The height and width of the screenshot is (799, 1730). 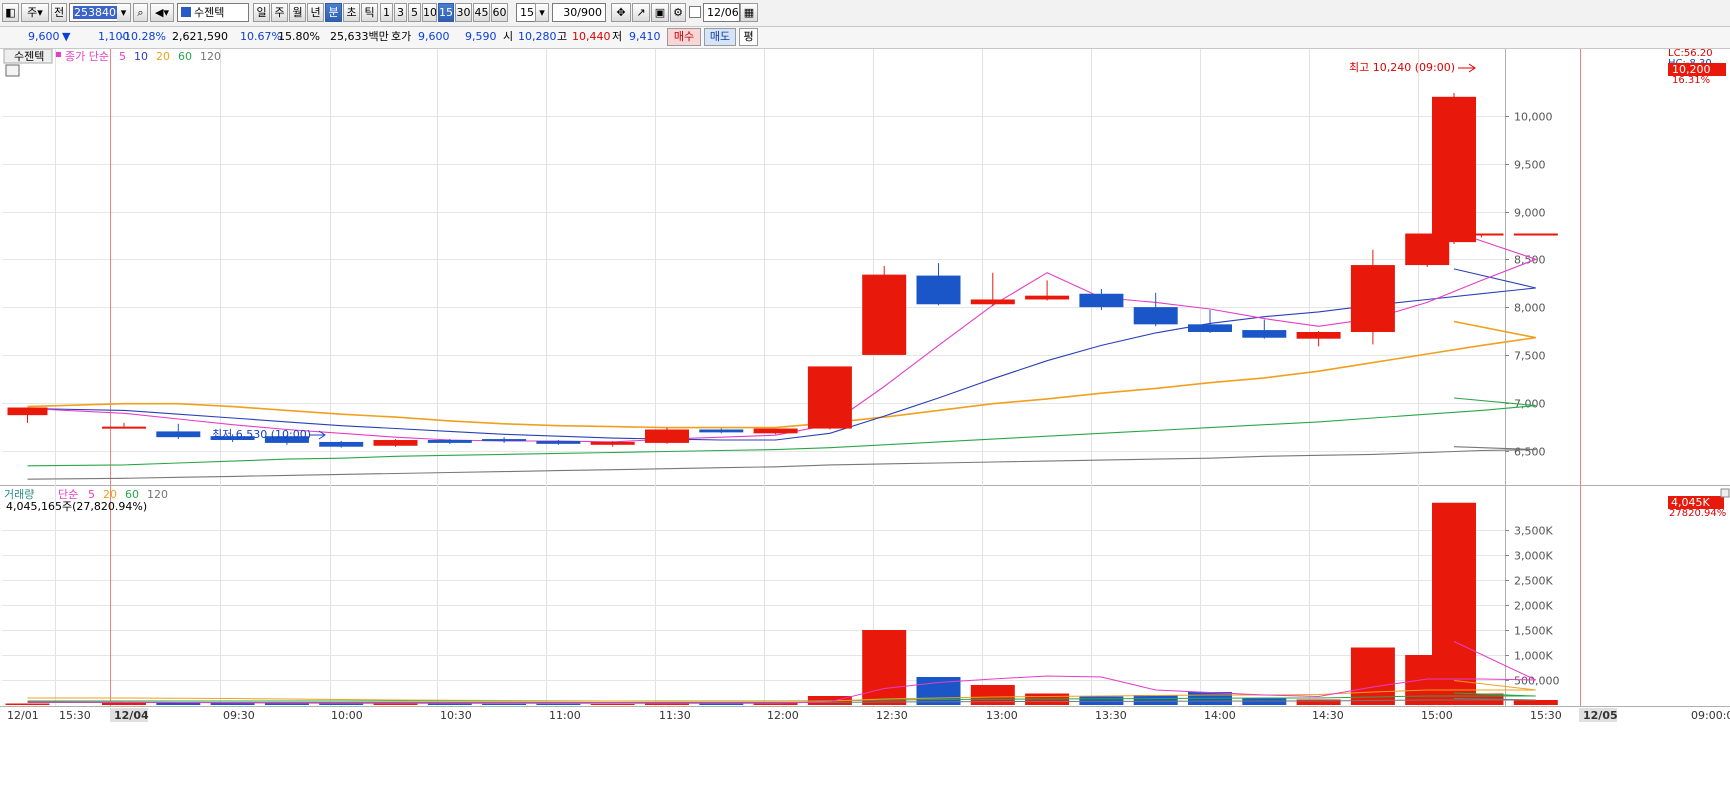 What do you see at coordinates (565, 715) in the screenshot?
I see `x-axis-label: 11:00` at bounding box center [565, 715].